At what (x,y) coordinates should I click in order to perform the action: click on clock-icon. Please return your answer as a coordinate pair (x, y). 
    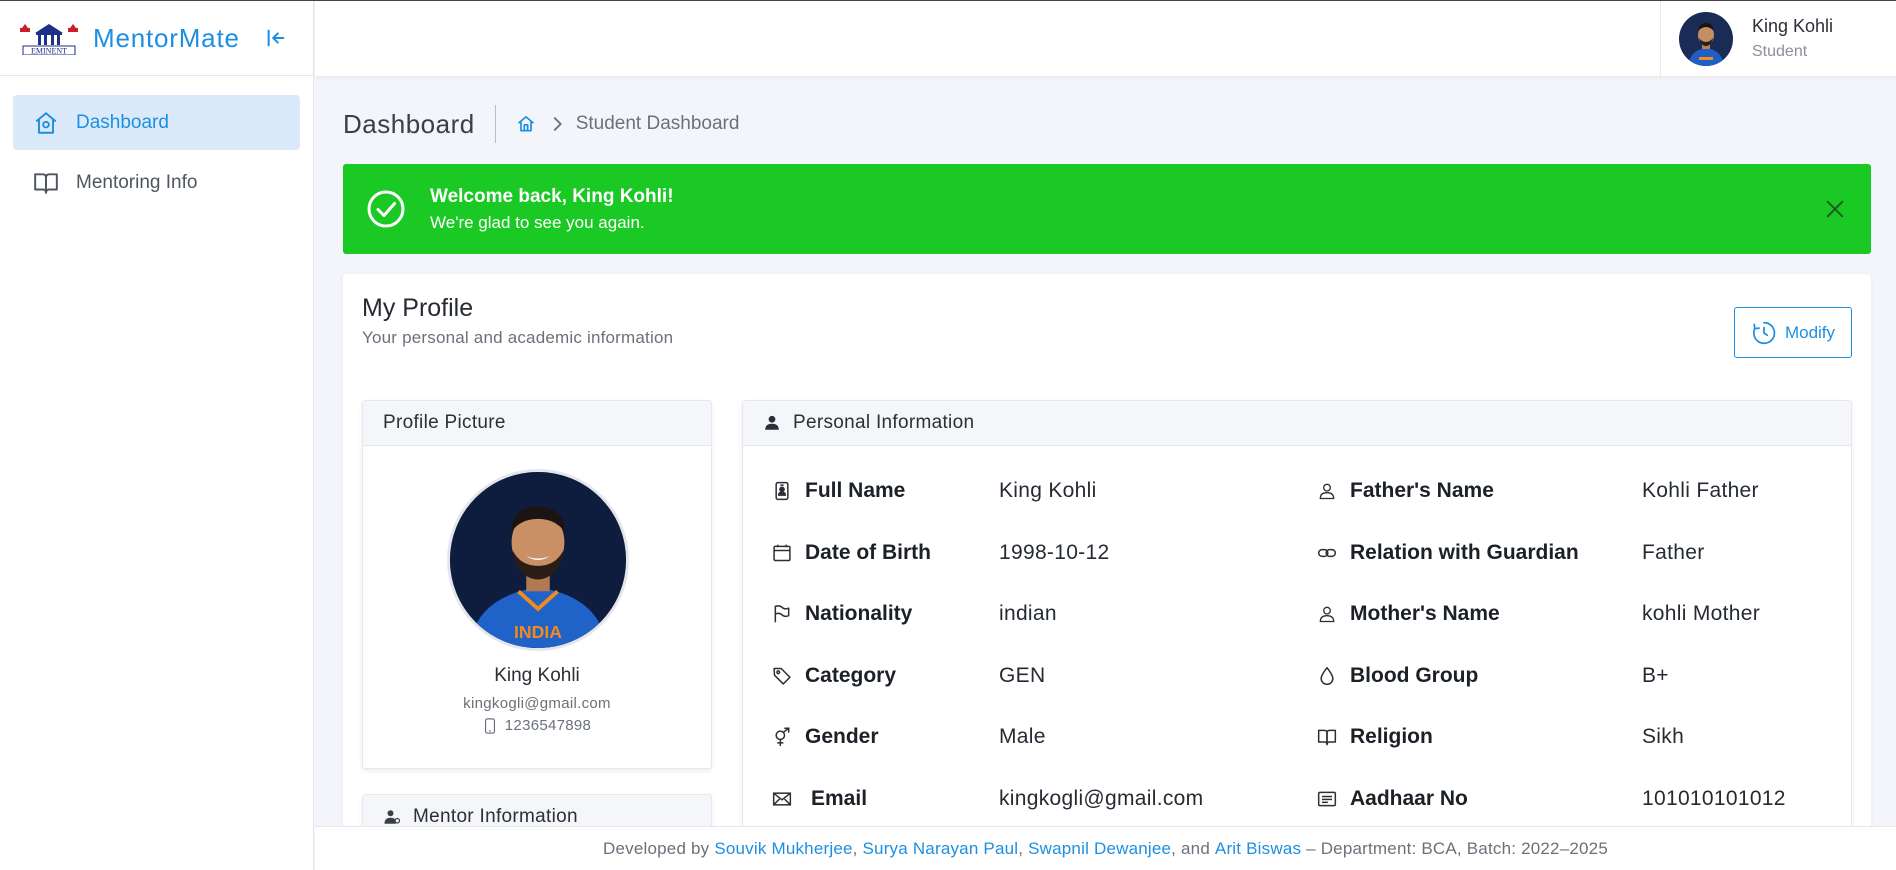
    Looking at the image, I should click on (1764, 332).